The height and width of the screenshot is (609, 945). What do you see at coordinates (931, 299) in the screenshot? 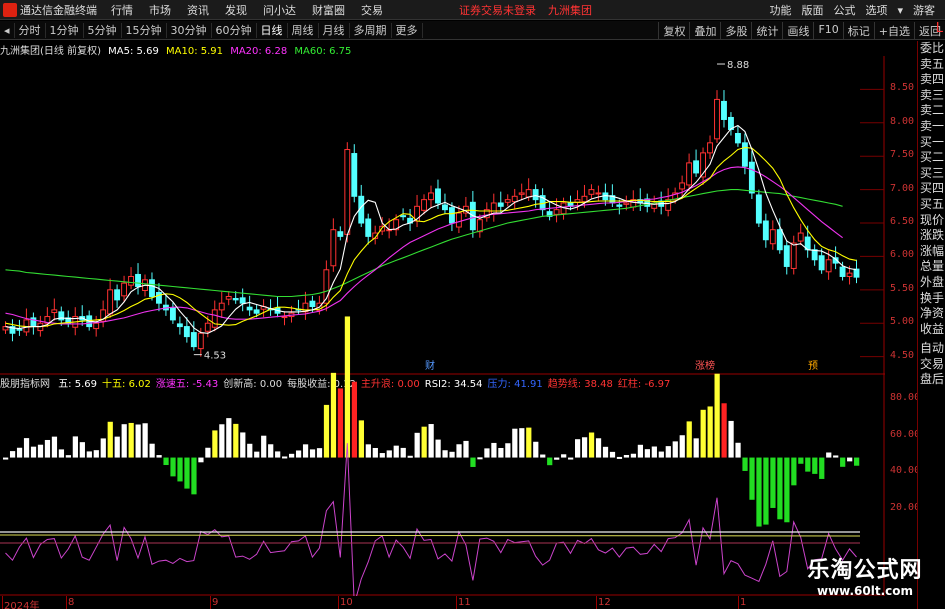
I see `quote-panel-row: 换手` at bounding box center [931, 299].